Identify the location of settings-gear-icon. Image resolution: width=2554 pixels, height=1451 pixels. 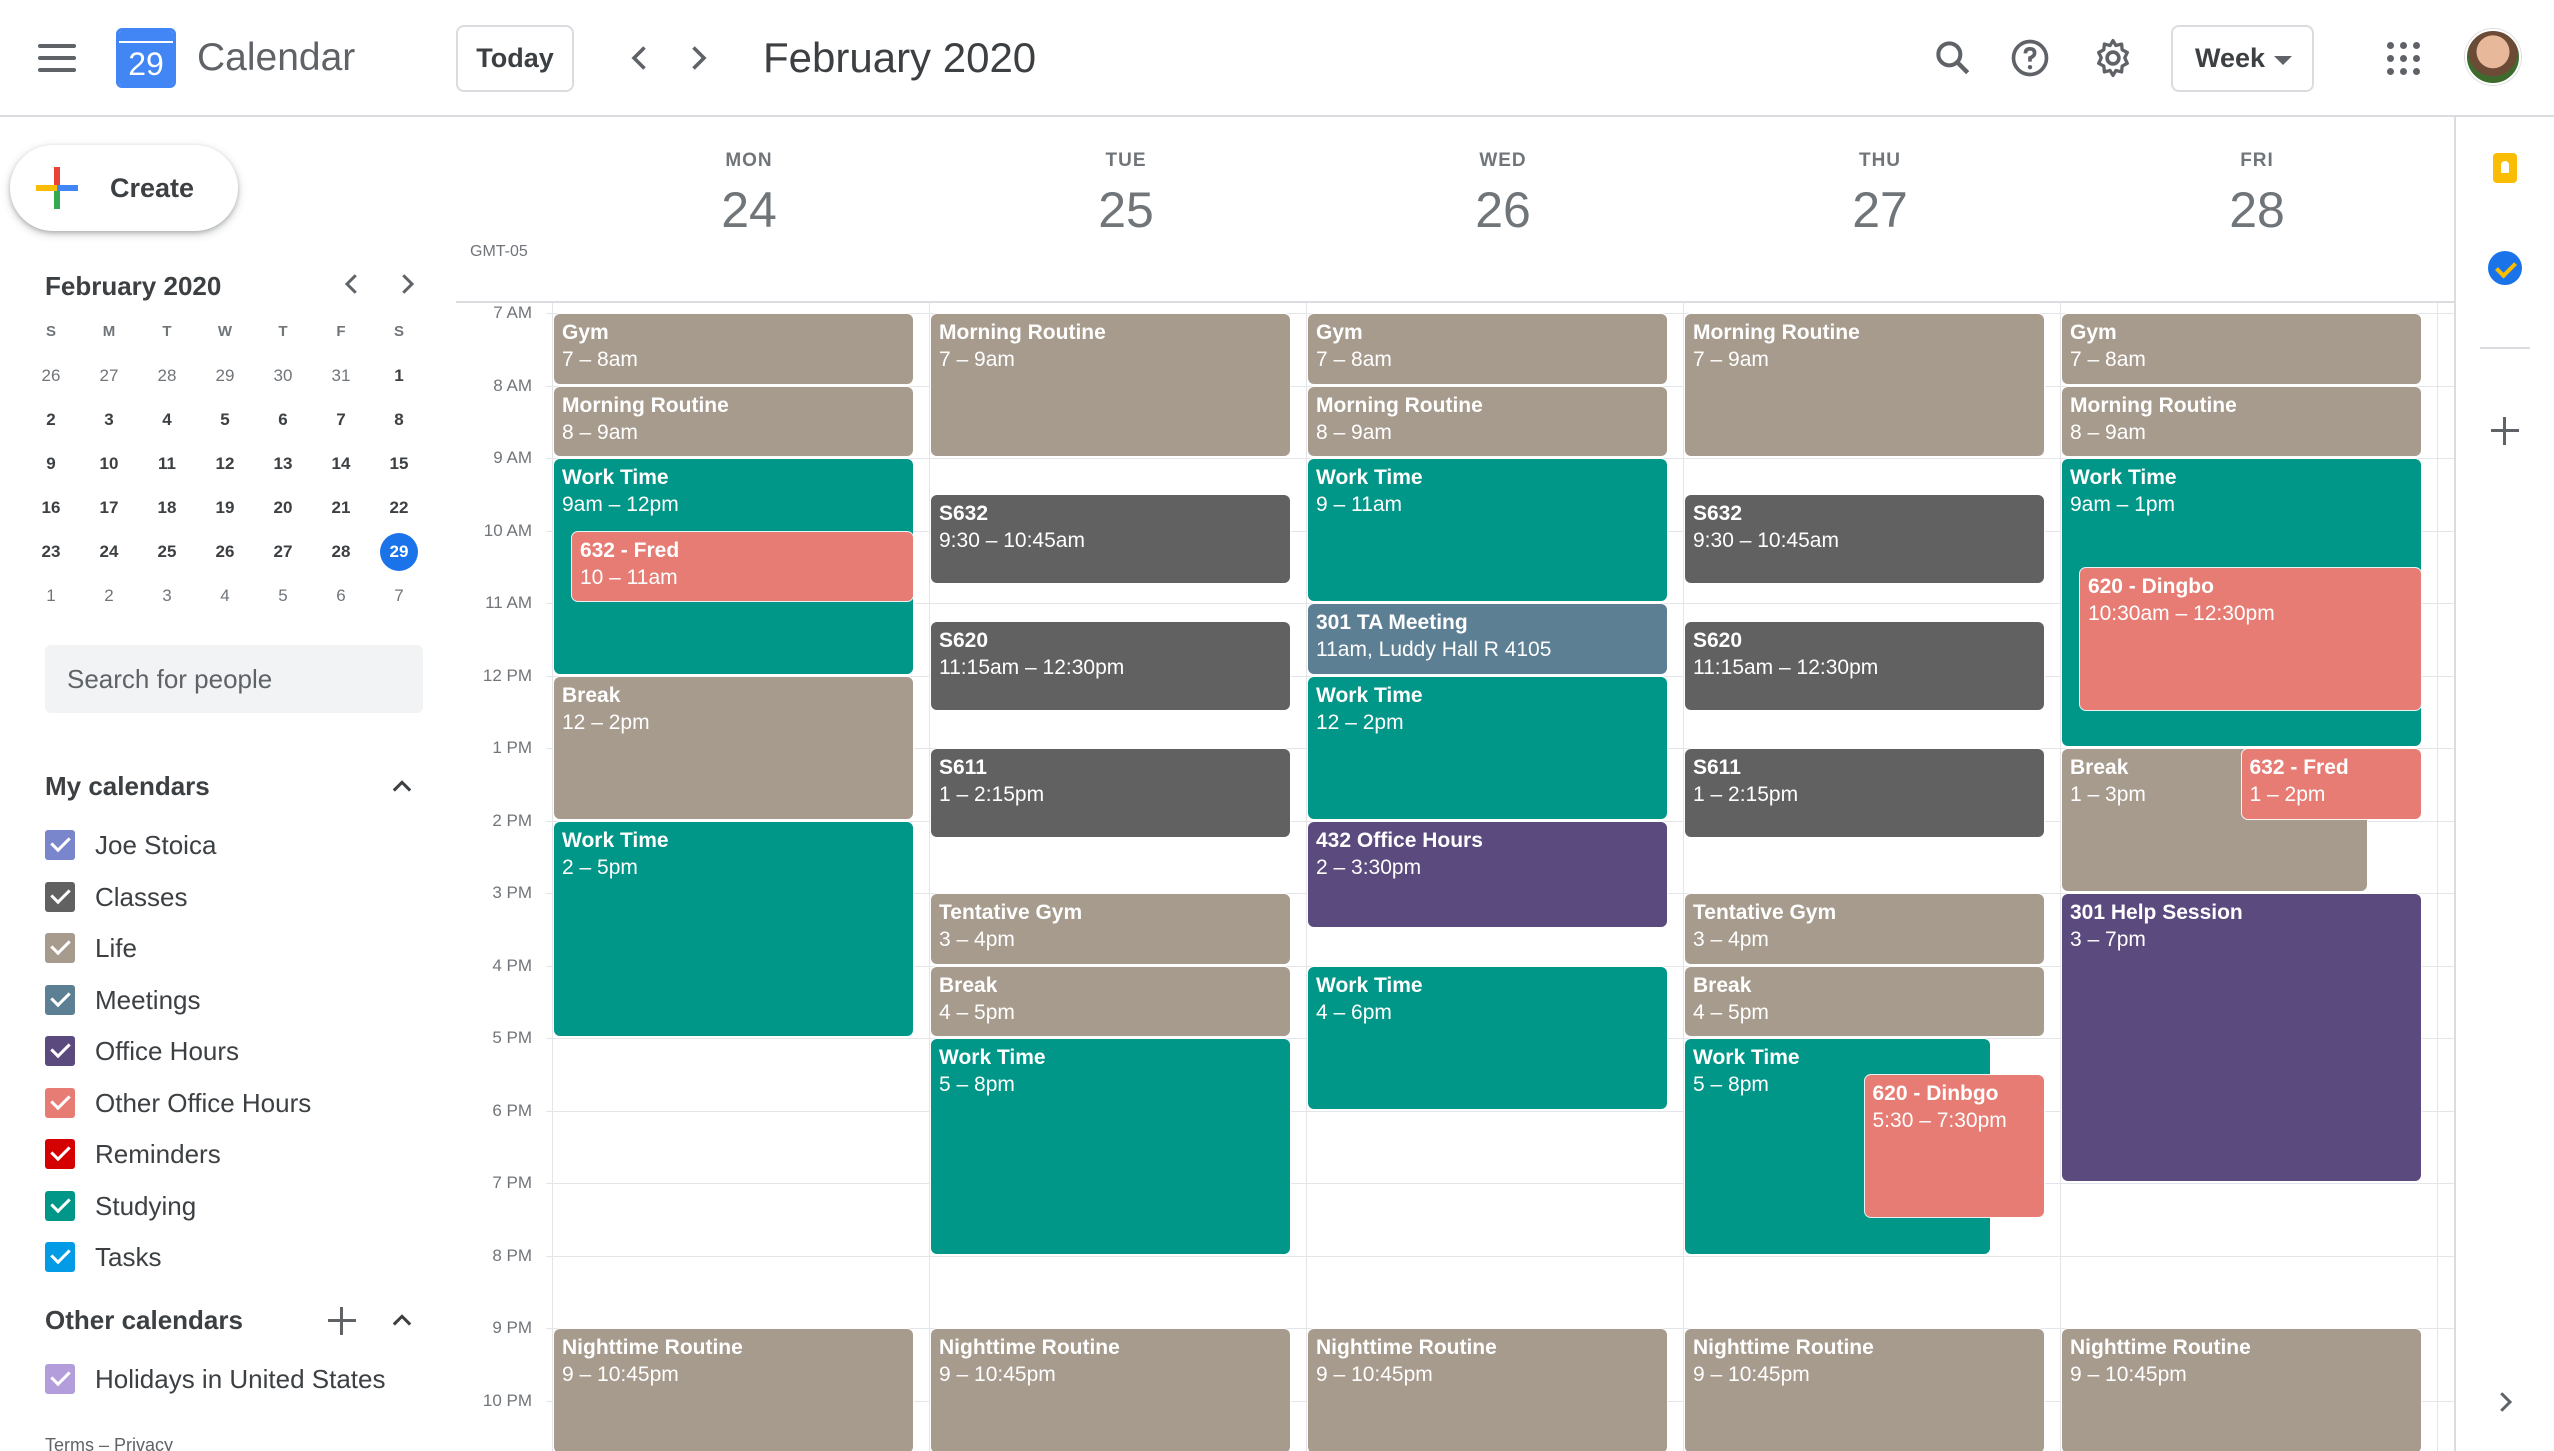
(2113, 58).